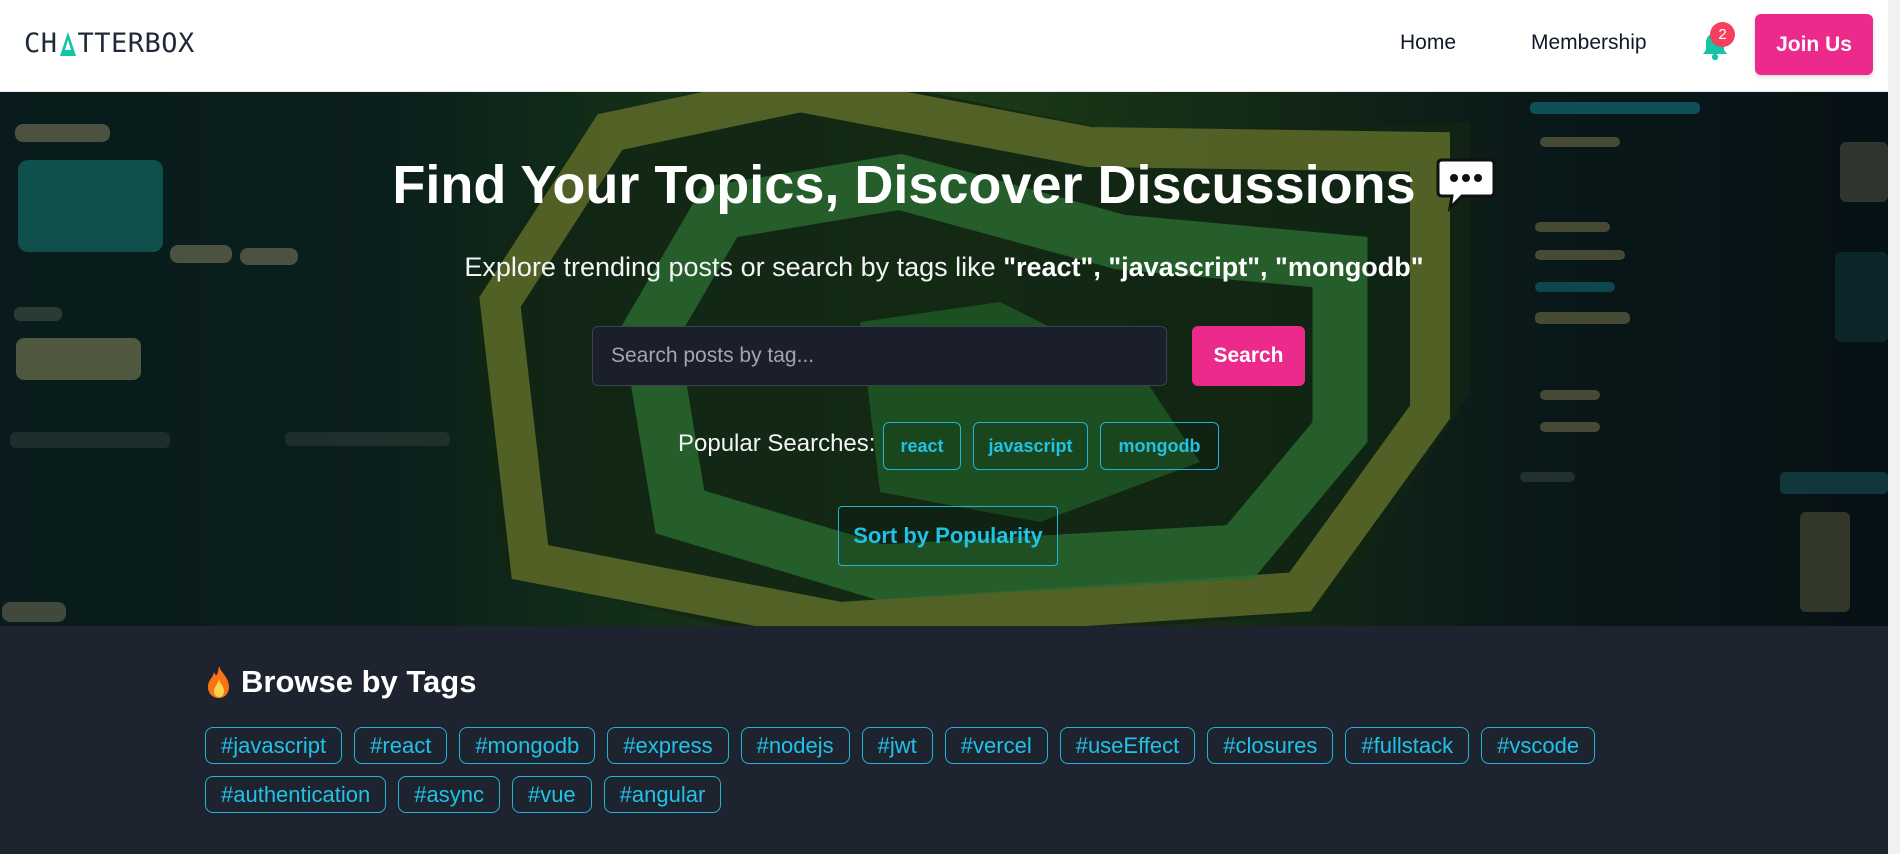 This screenshot has height=854, width=1900. I want to click on hero-title-text: Find Your Topics, Discover Discussions, so click(904, 185).